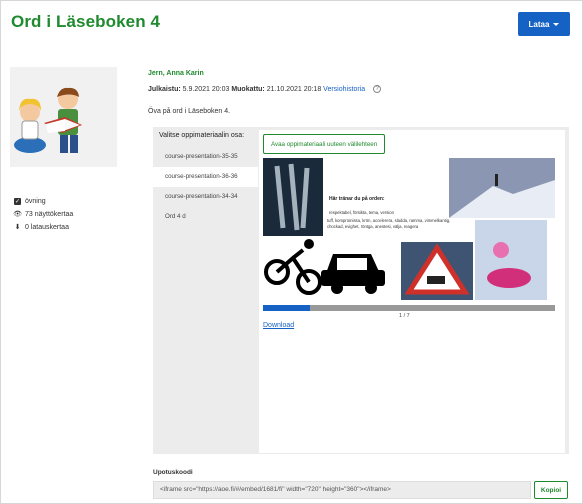 The height and width of the screenshot is (504, 583). Describe the element at coordinates (294, 89) in the screenshot. I see `modified-date: 21.10.2021 20:18` at that location.